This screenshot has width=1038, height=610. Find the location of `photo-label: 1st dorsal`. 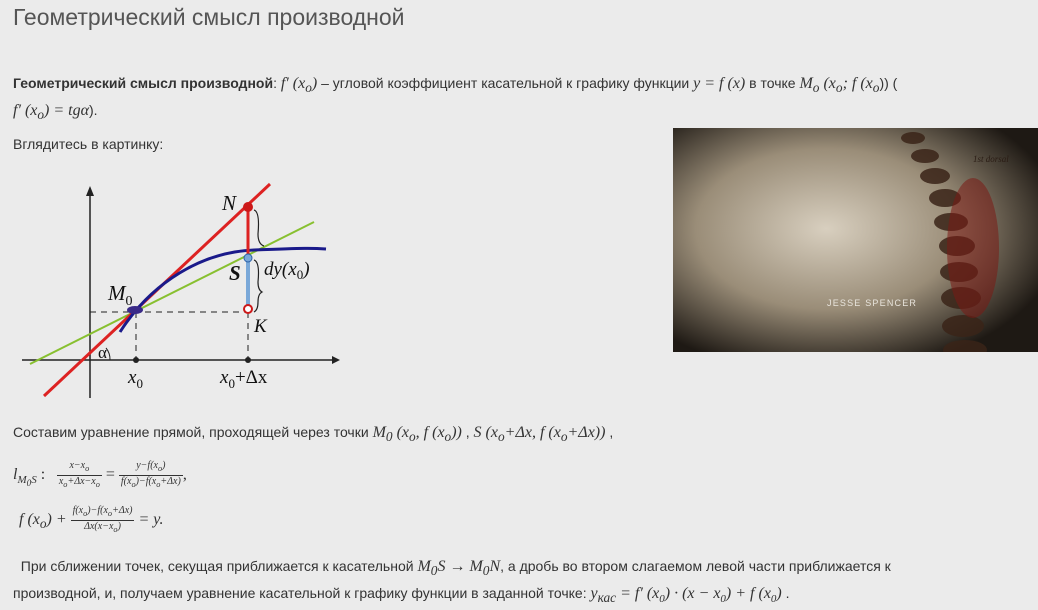

photo-label: 1st dorsal is located at coordinates (991, 159).